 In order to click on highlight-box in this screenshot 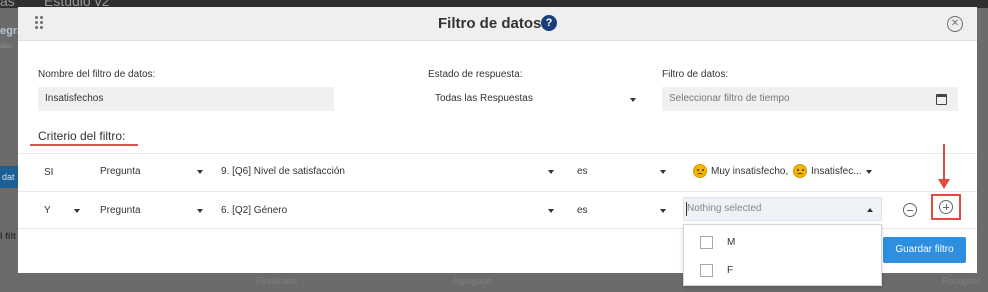, I will do `click(946, 207)`.